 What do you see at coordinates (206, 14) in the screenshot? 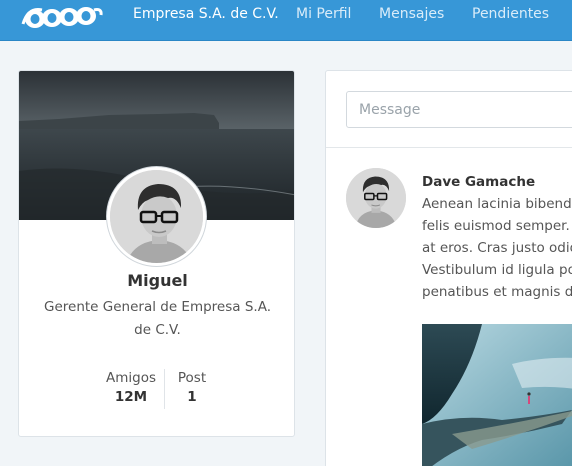
I see `nav-item-empresa: Empresa S.A. de C.V.` at bounding box center [206, 14].